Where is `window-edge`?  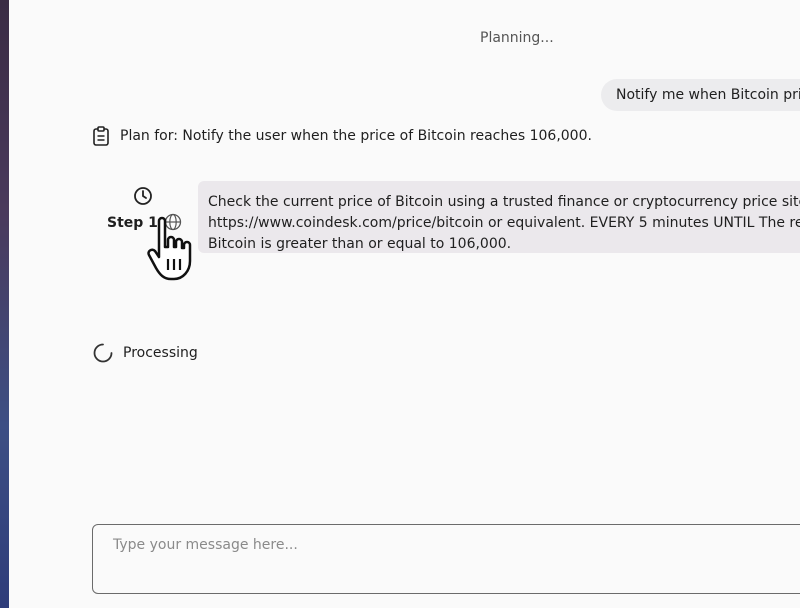 window-edge is located at coordinates (4, 304).